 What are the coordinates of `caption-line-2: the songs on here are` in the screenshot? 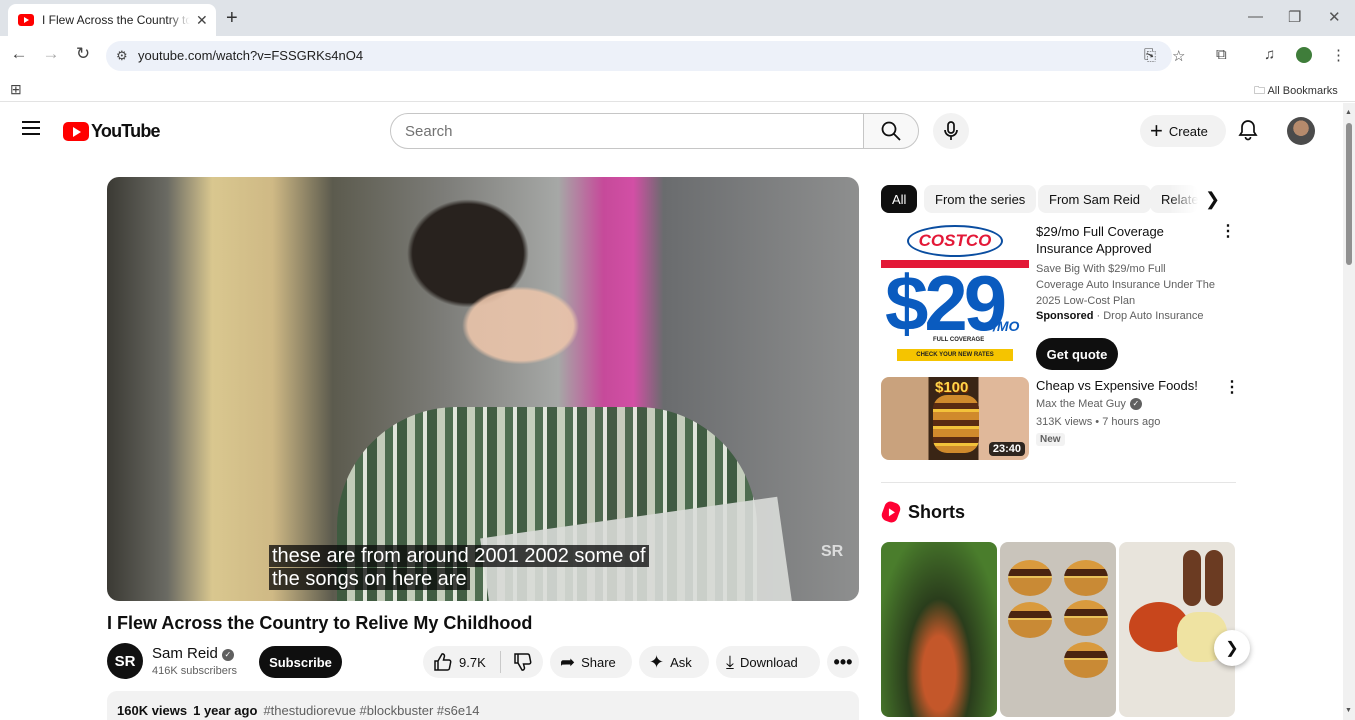 It's located at (369, 579).